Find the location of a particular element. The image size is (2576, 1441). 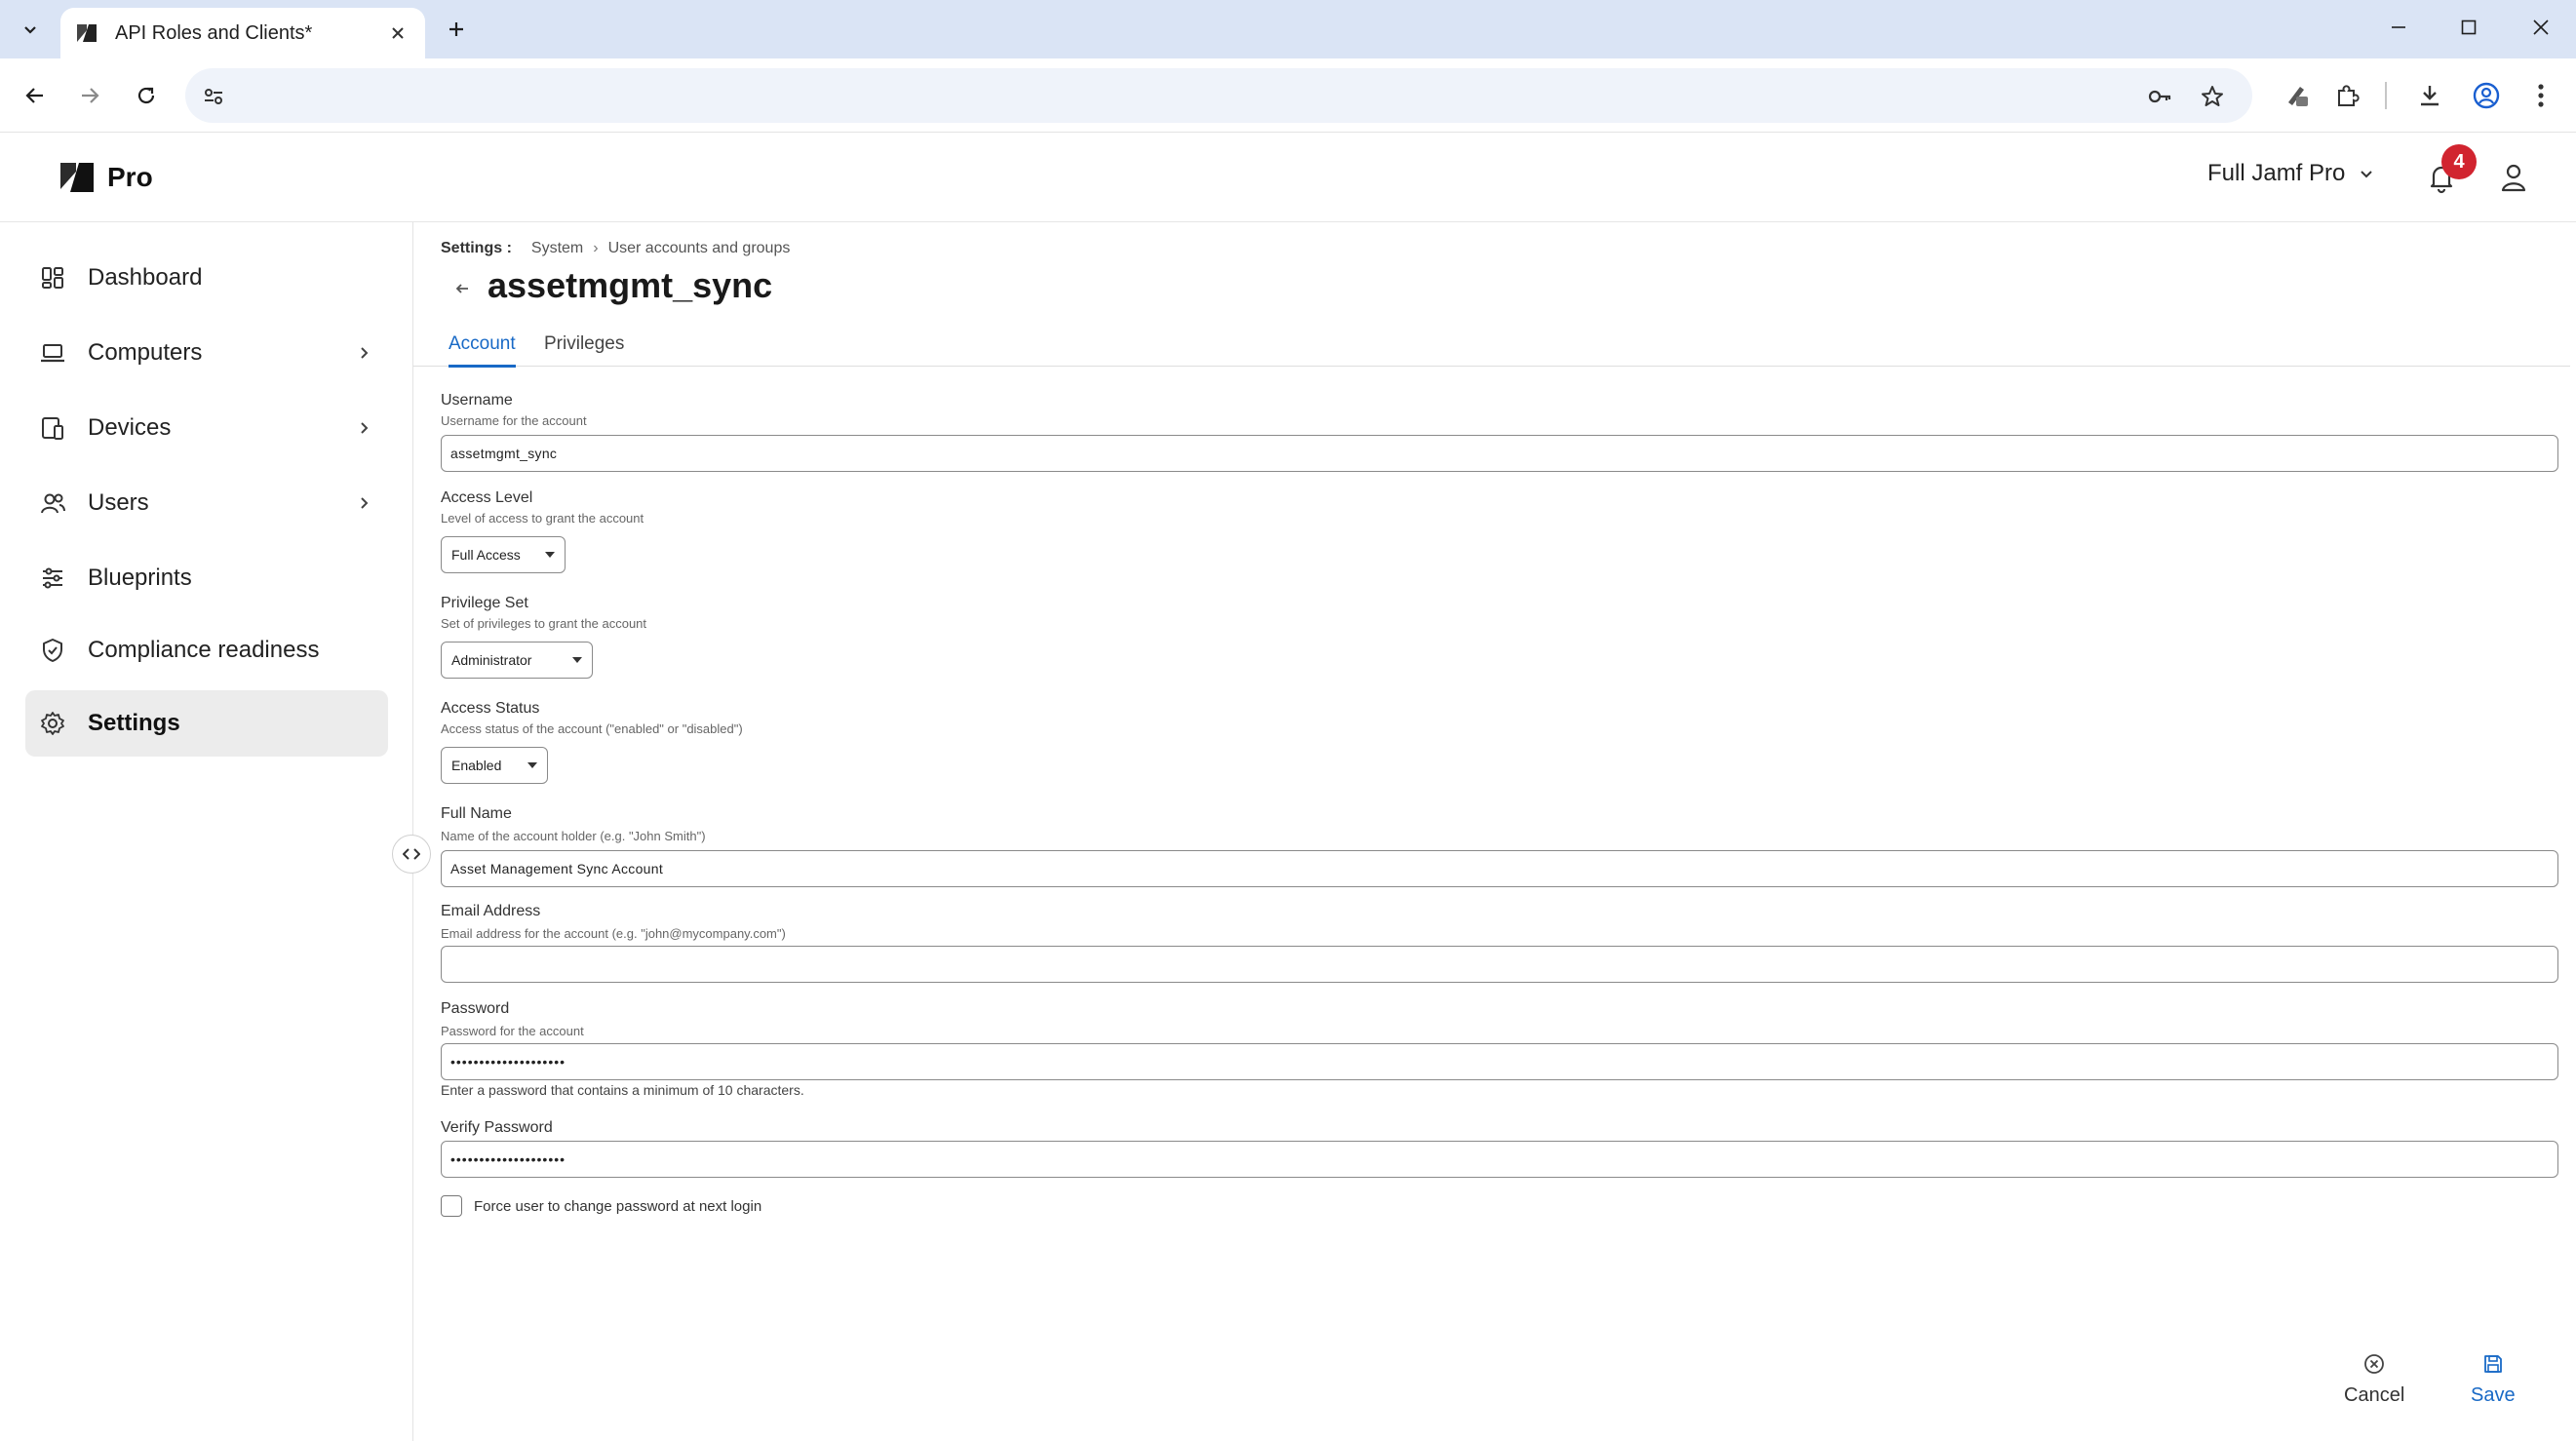

back-button is located at coordinates (35, 95).